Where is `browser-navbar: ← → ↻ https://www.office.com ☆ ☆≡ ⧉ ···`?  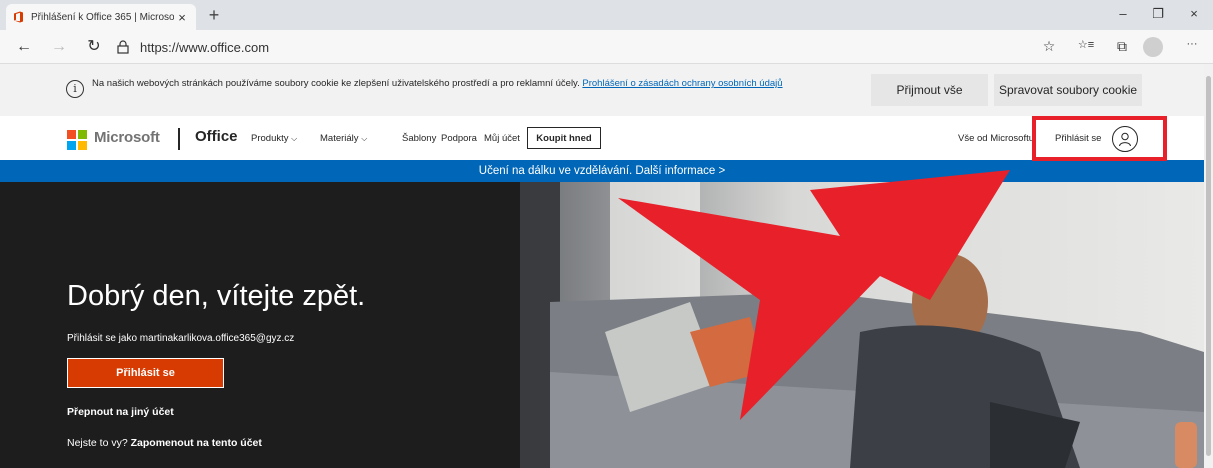 browser-navbar: ← → ↻ https://www.office.com ☆ ☆≡ ⧉ ··· is located at coordinates (606, 47).